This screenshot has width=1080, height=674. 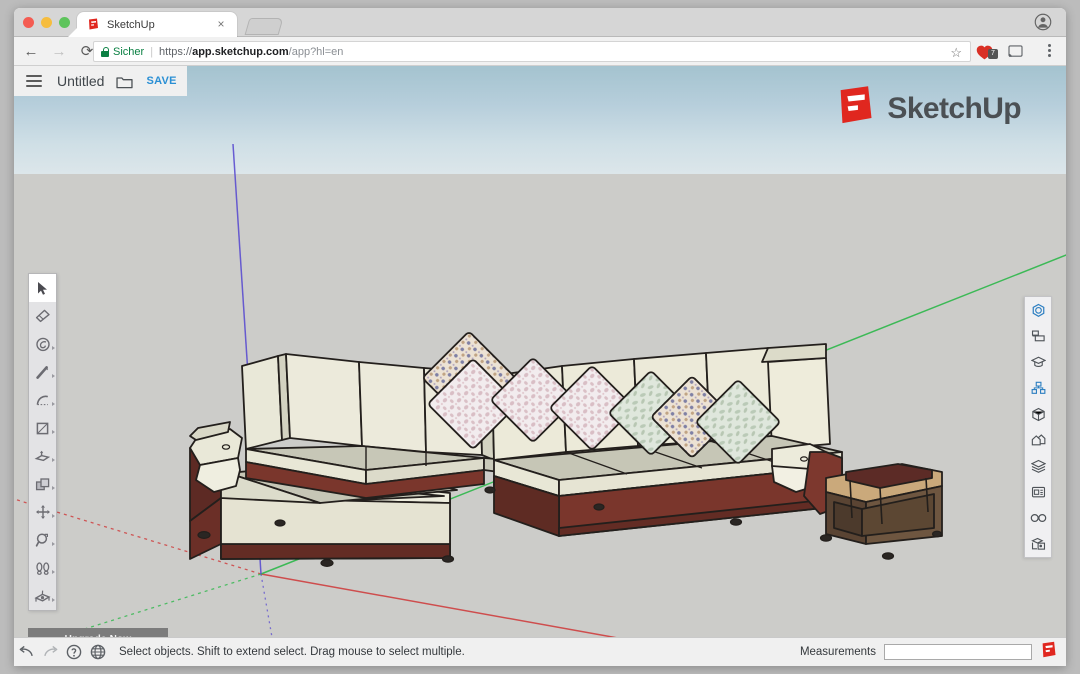 I want to click on save-button: SAVE, so click(x=161, y=81).